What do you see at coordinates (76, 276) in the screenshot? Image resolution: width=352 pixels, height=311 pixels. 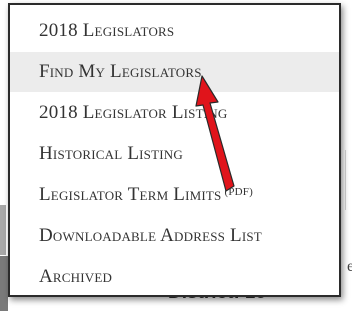 I see `menu-item-label: Archived` at bounding box center [76, 276].